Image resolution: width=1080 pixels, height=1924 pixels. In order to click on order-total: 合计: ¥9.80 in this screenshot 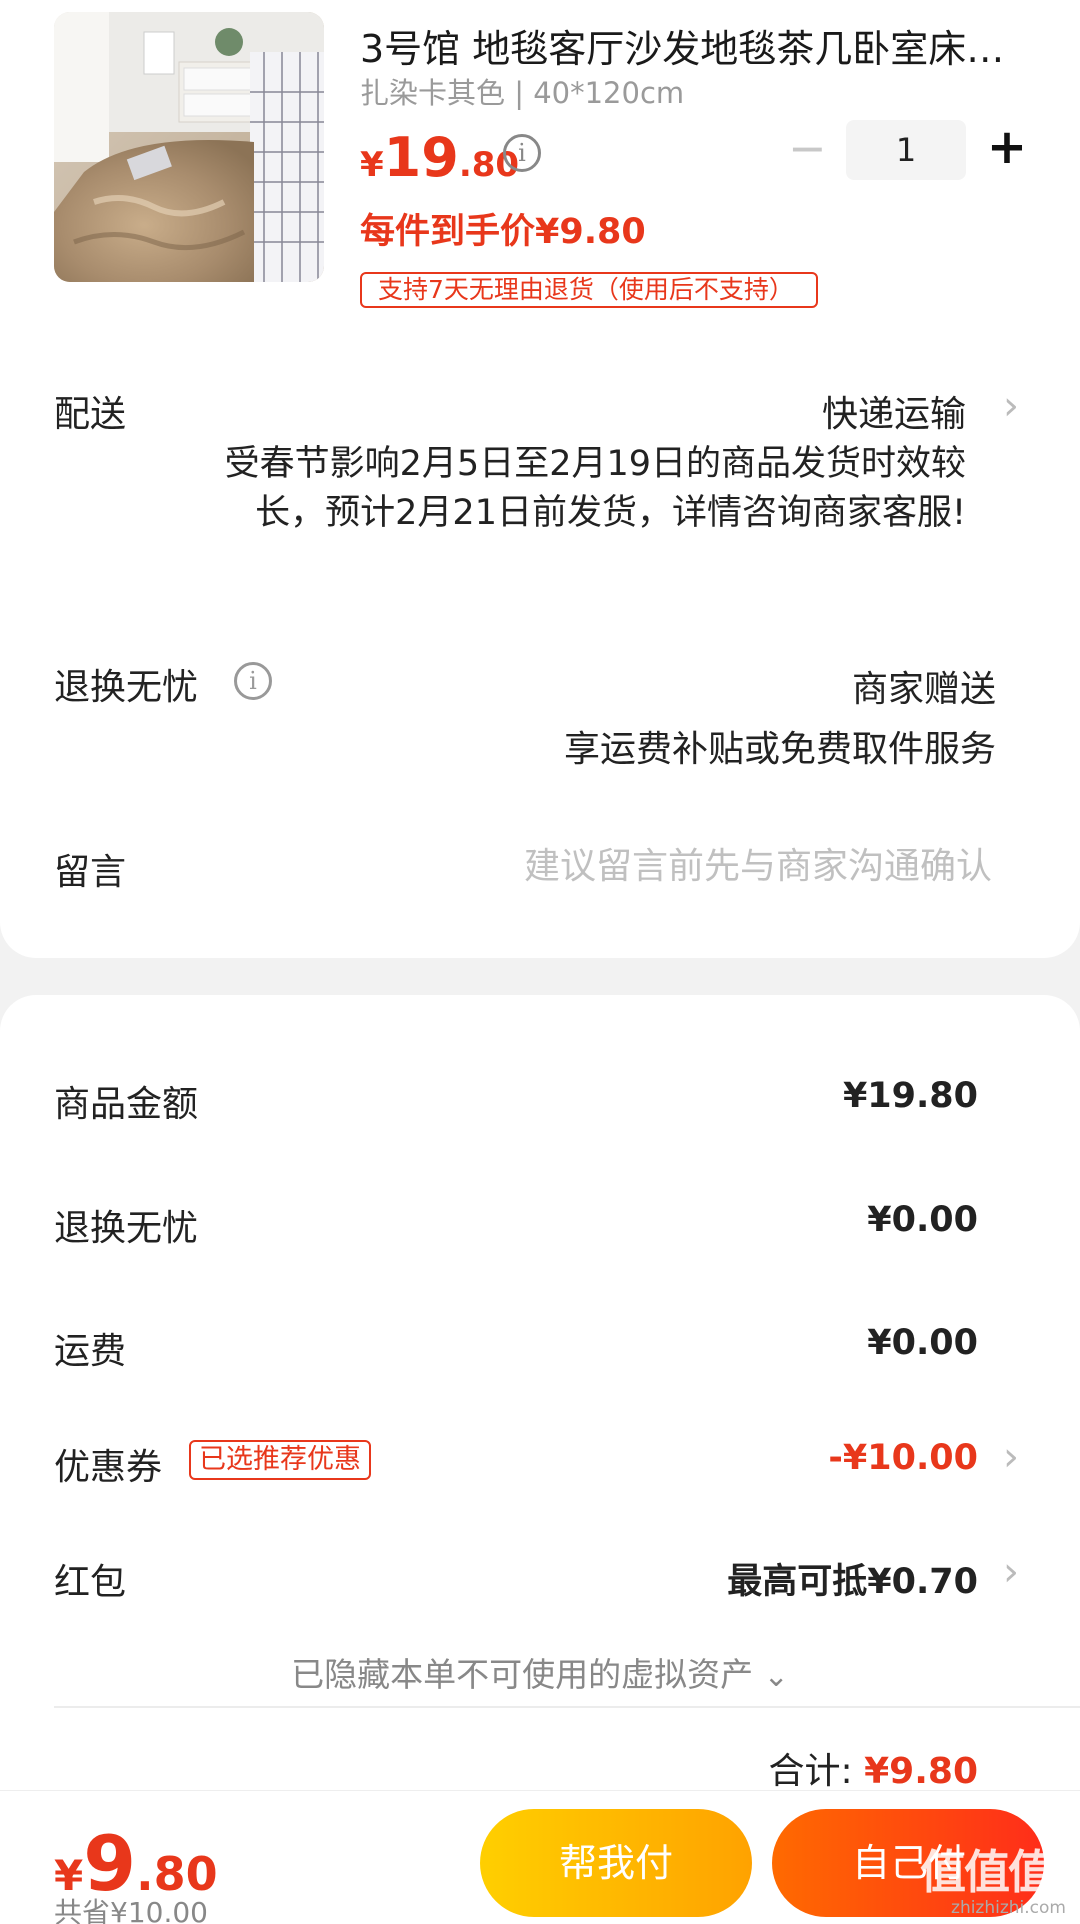, I will do `click(873, 1768)`.